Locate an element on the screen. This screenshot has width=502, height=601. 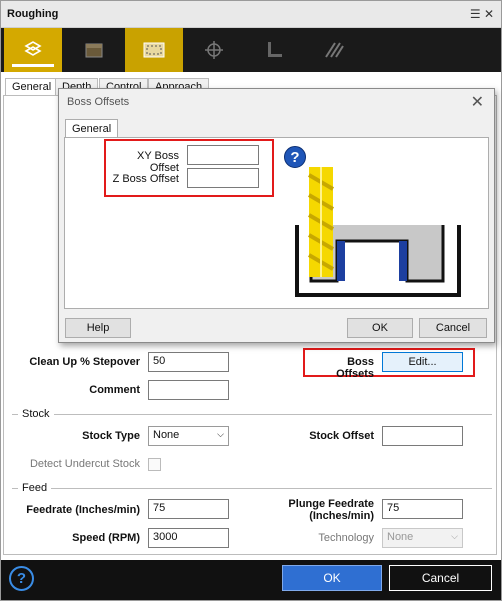
technology-select: None ⌵ is located at coordinates (422, 538).